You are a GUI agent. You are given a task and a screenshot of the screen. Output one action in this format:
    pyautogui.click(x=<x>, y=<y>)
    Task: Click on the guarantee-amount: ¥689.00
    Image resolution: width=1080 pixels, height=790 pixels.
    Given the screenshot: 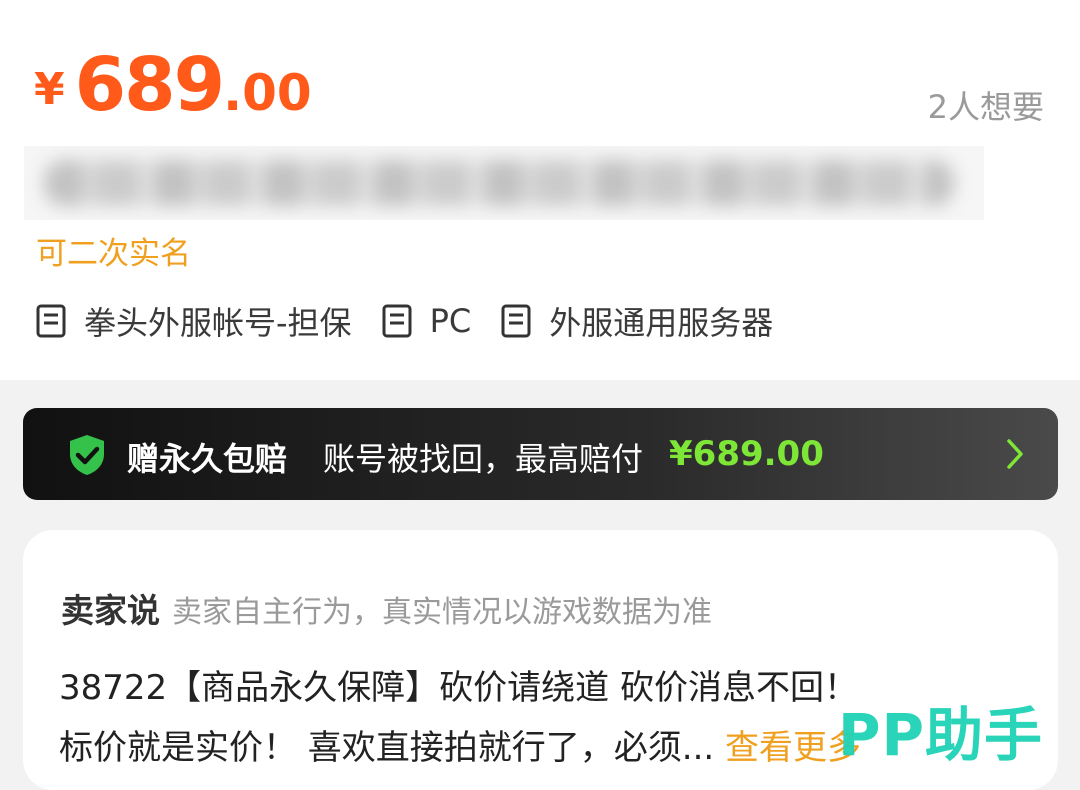 What is the action you would take?
    pyautogui.click(x=746, y=454)
    